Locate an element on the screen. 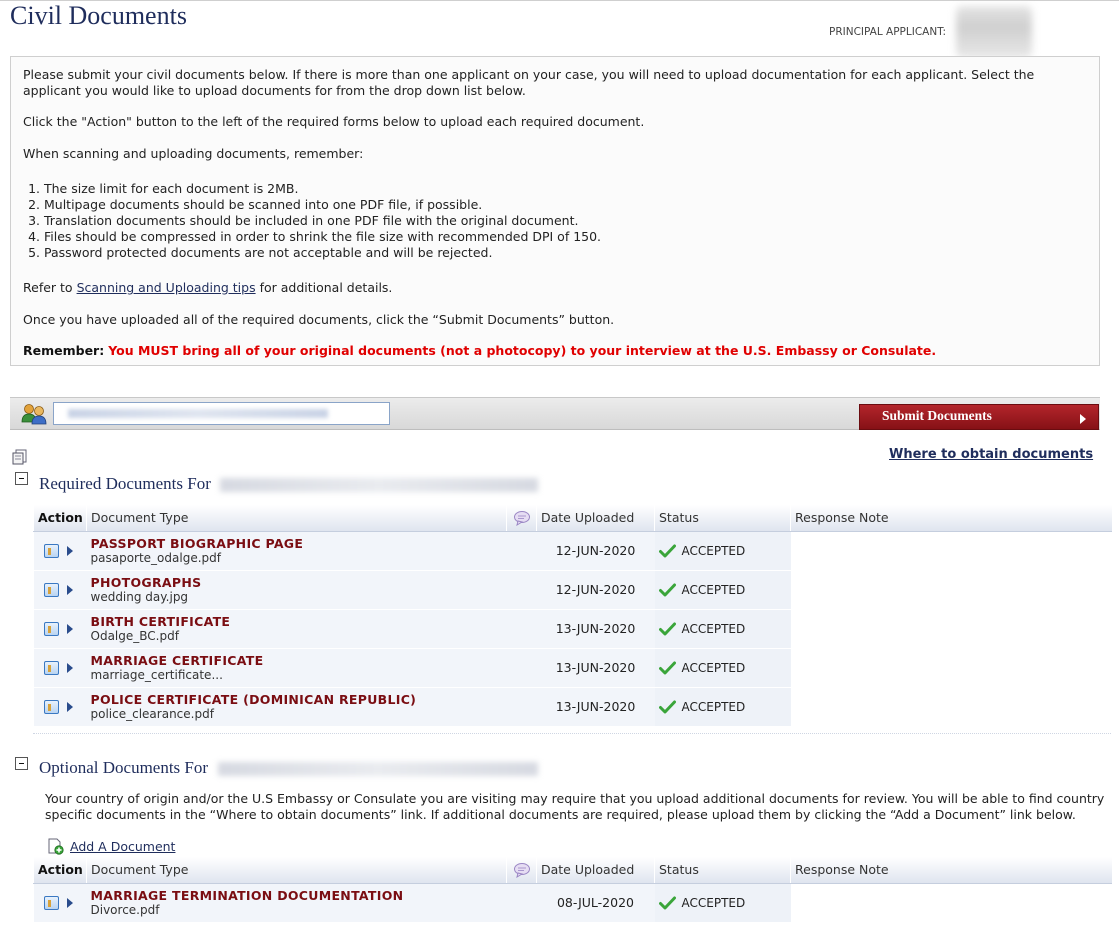 The width and height of the screenshot is (1119, 927). date-uploaded-cell: 08-JUL-2020 is located at coordinates (595, 903).